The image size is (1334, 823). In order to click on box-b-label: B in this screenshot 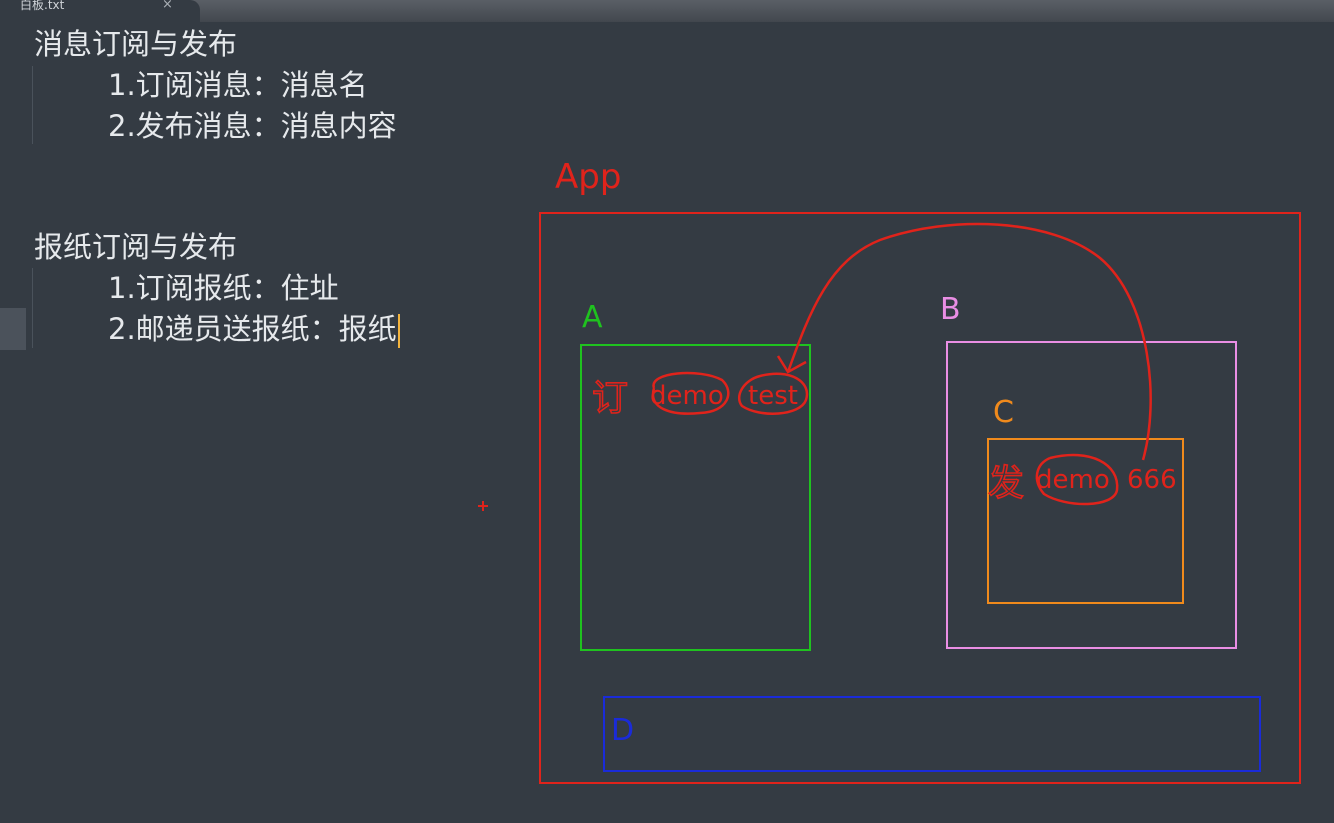, I will do `click(950, 309)`.